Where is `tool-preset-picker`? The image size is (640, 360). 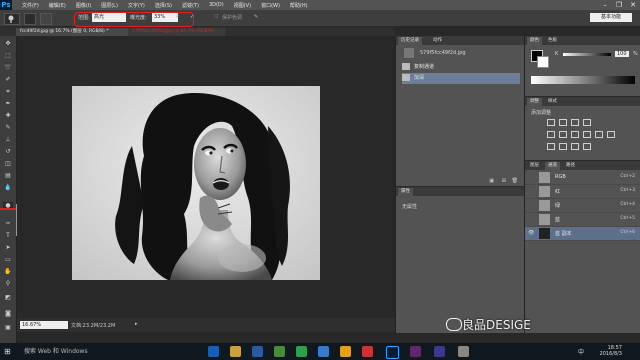 tool-preset-picker is located at coordinates (12, 19).